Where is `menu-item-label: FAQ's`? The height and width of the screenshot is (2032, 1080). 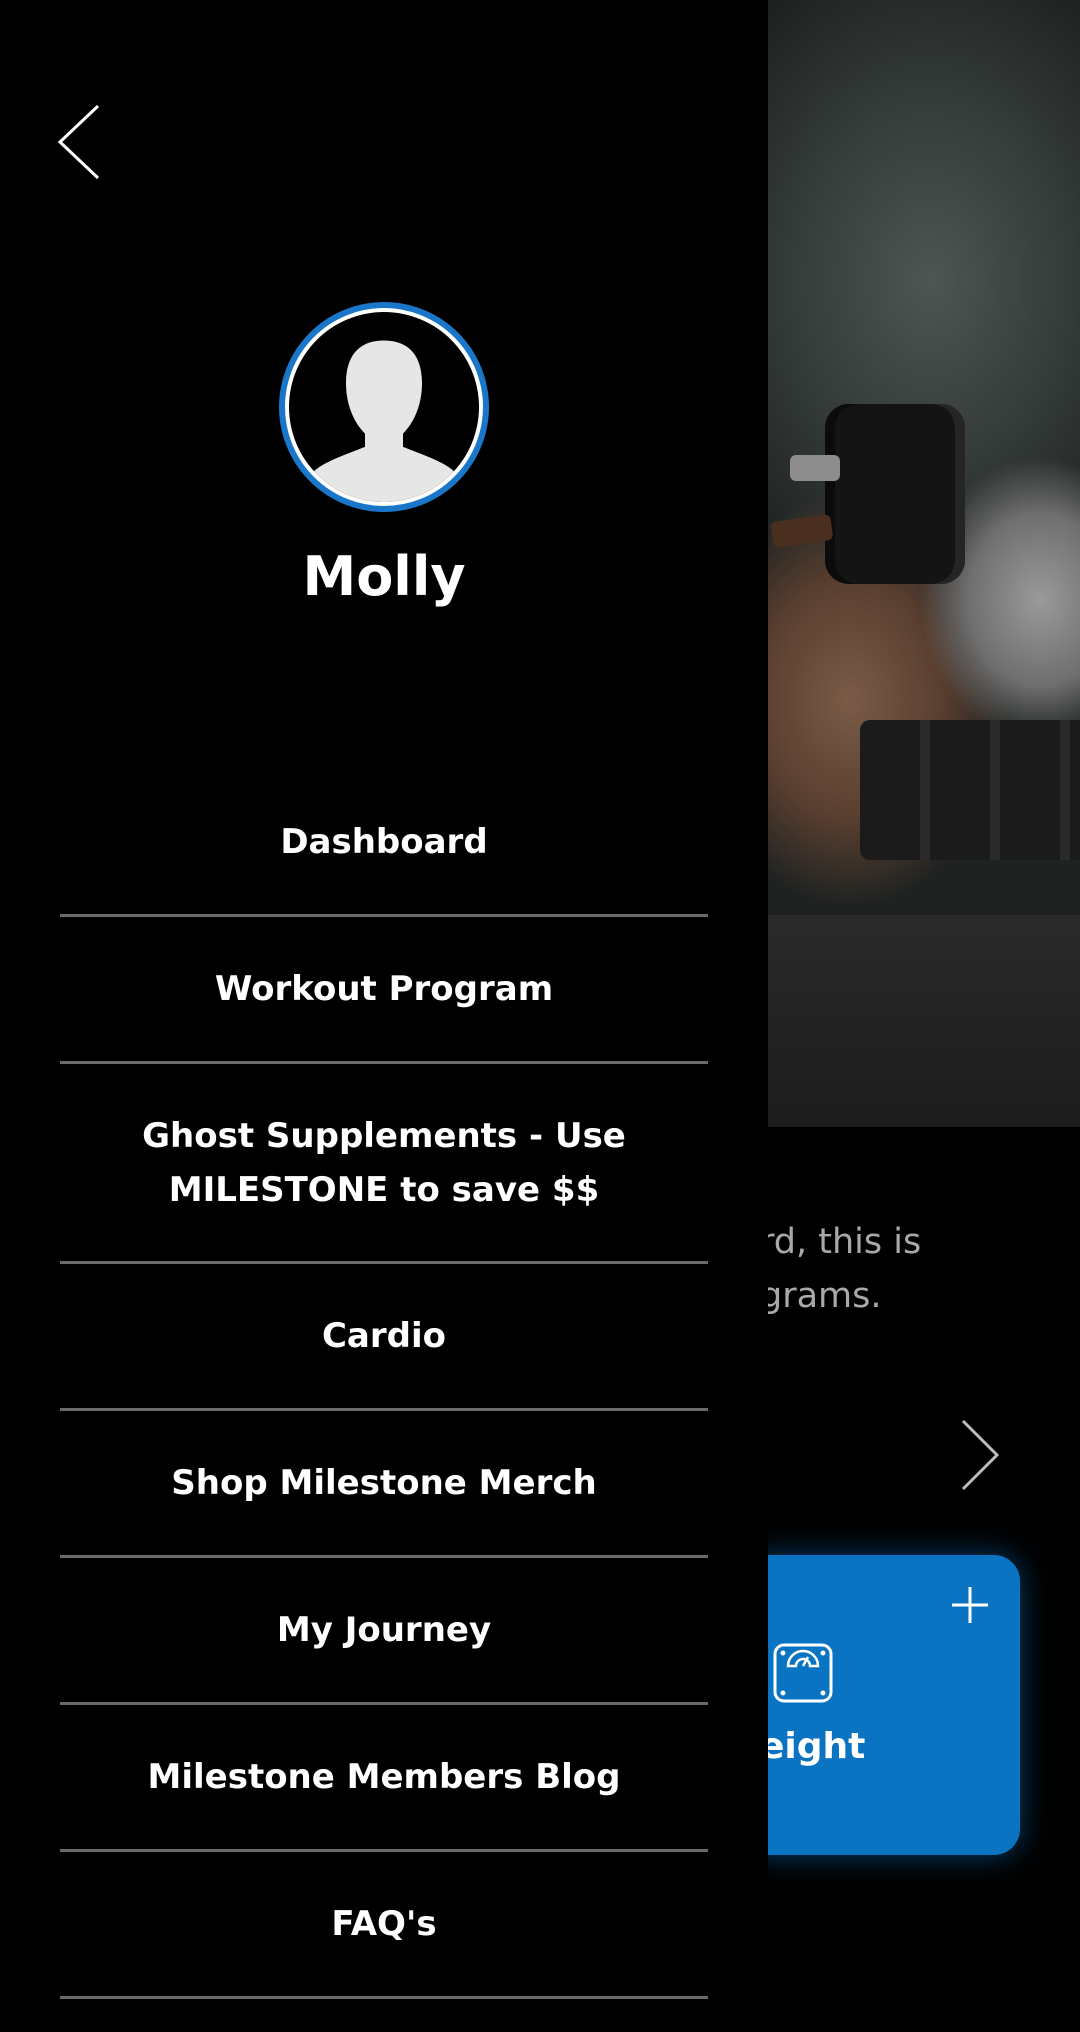 menu-item-label: FAQ's is located at coordinates (384, 1924).